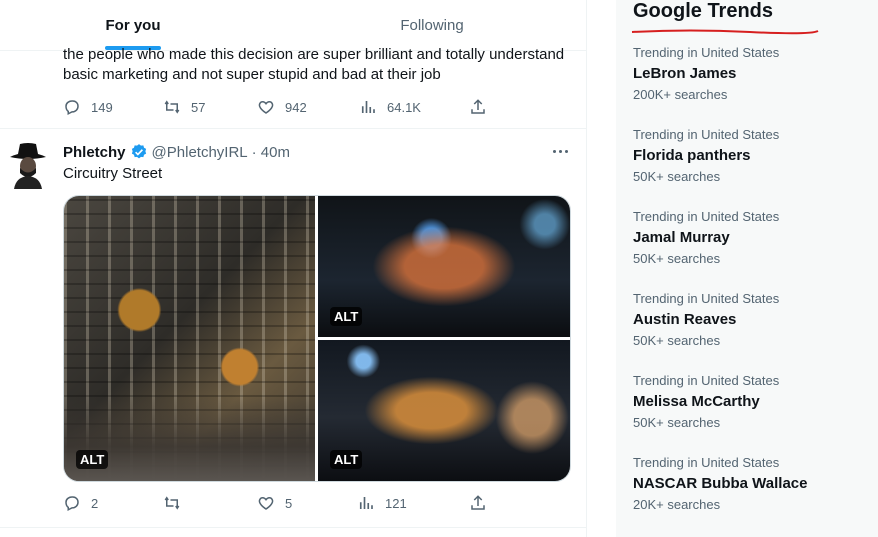 The height and width of the screenshot is (537, 878). Describe the element at coordinates (113, 173) in the screenshot. I see `tweet-text: Circuitry Street` at that location.